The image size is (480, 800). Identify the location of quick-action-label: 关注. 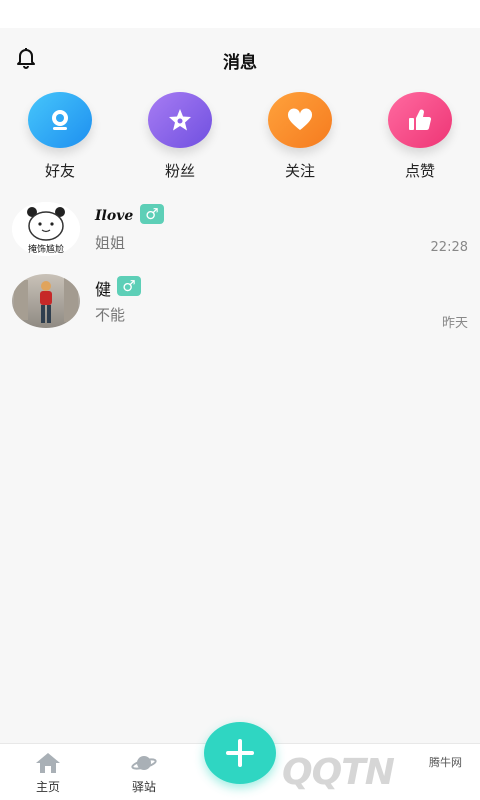
(299, 171).